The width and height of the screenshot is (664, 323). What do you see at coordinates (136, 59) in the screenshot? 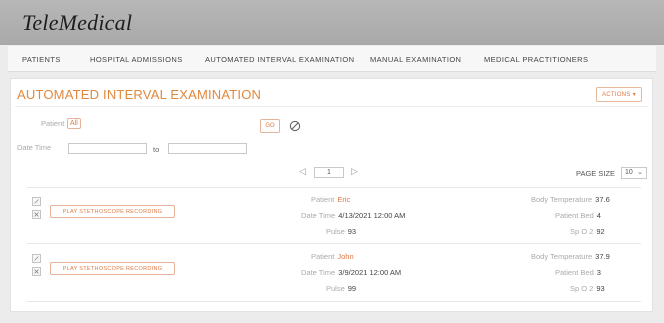
I see `nav-hospital-admissions: HOSPITAL ADMISSIONS` at bounding box center [136, 59].